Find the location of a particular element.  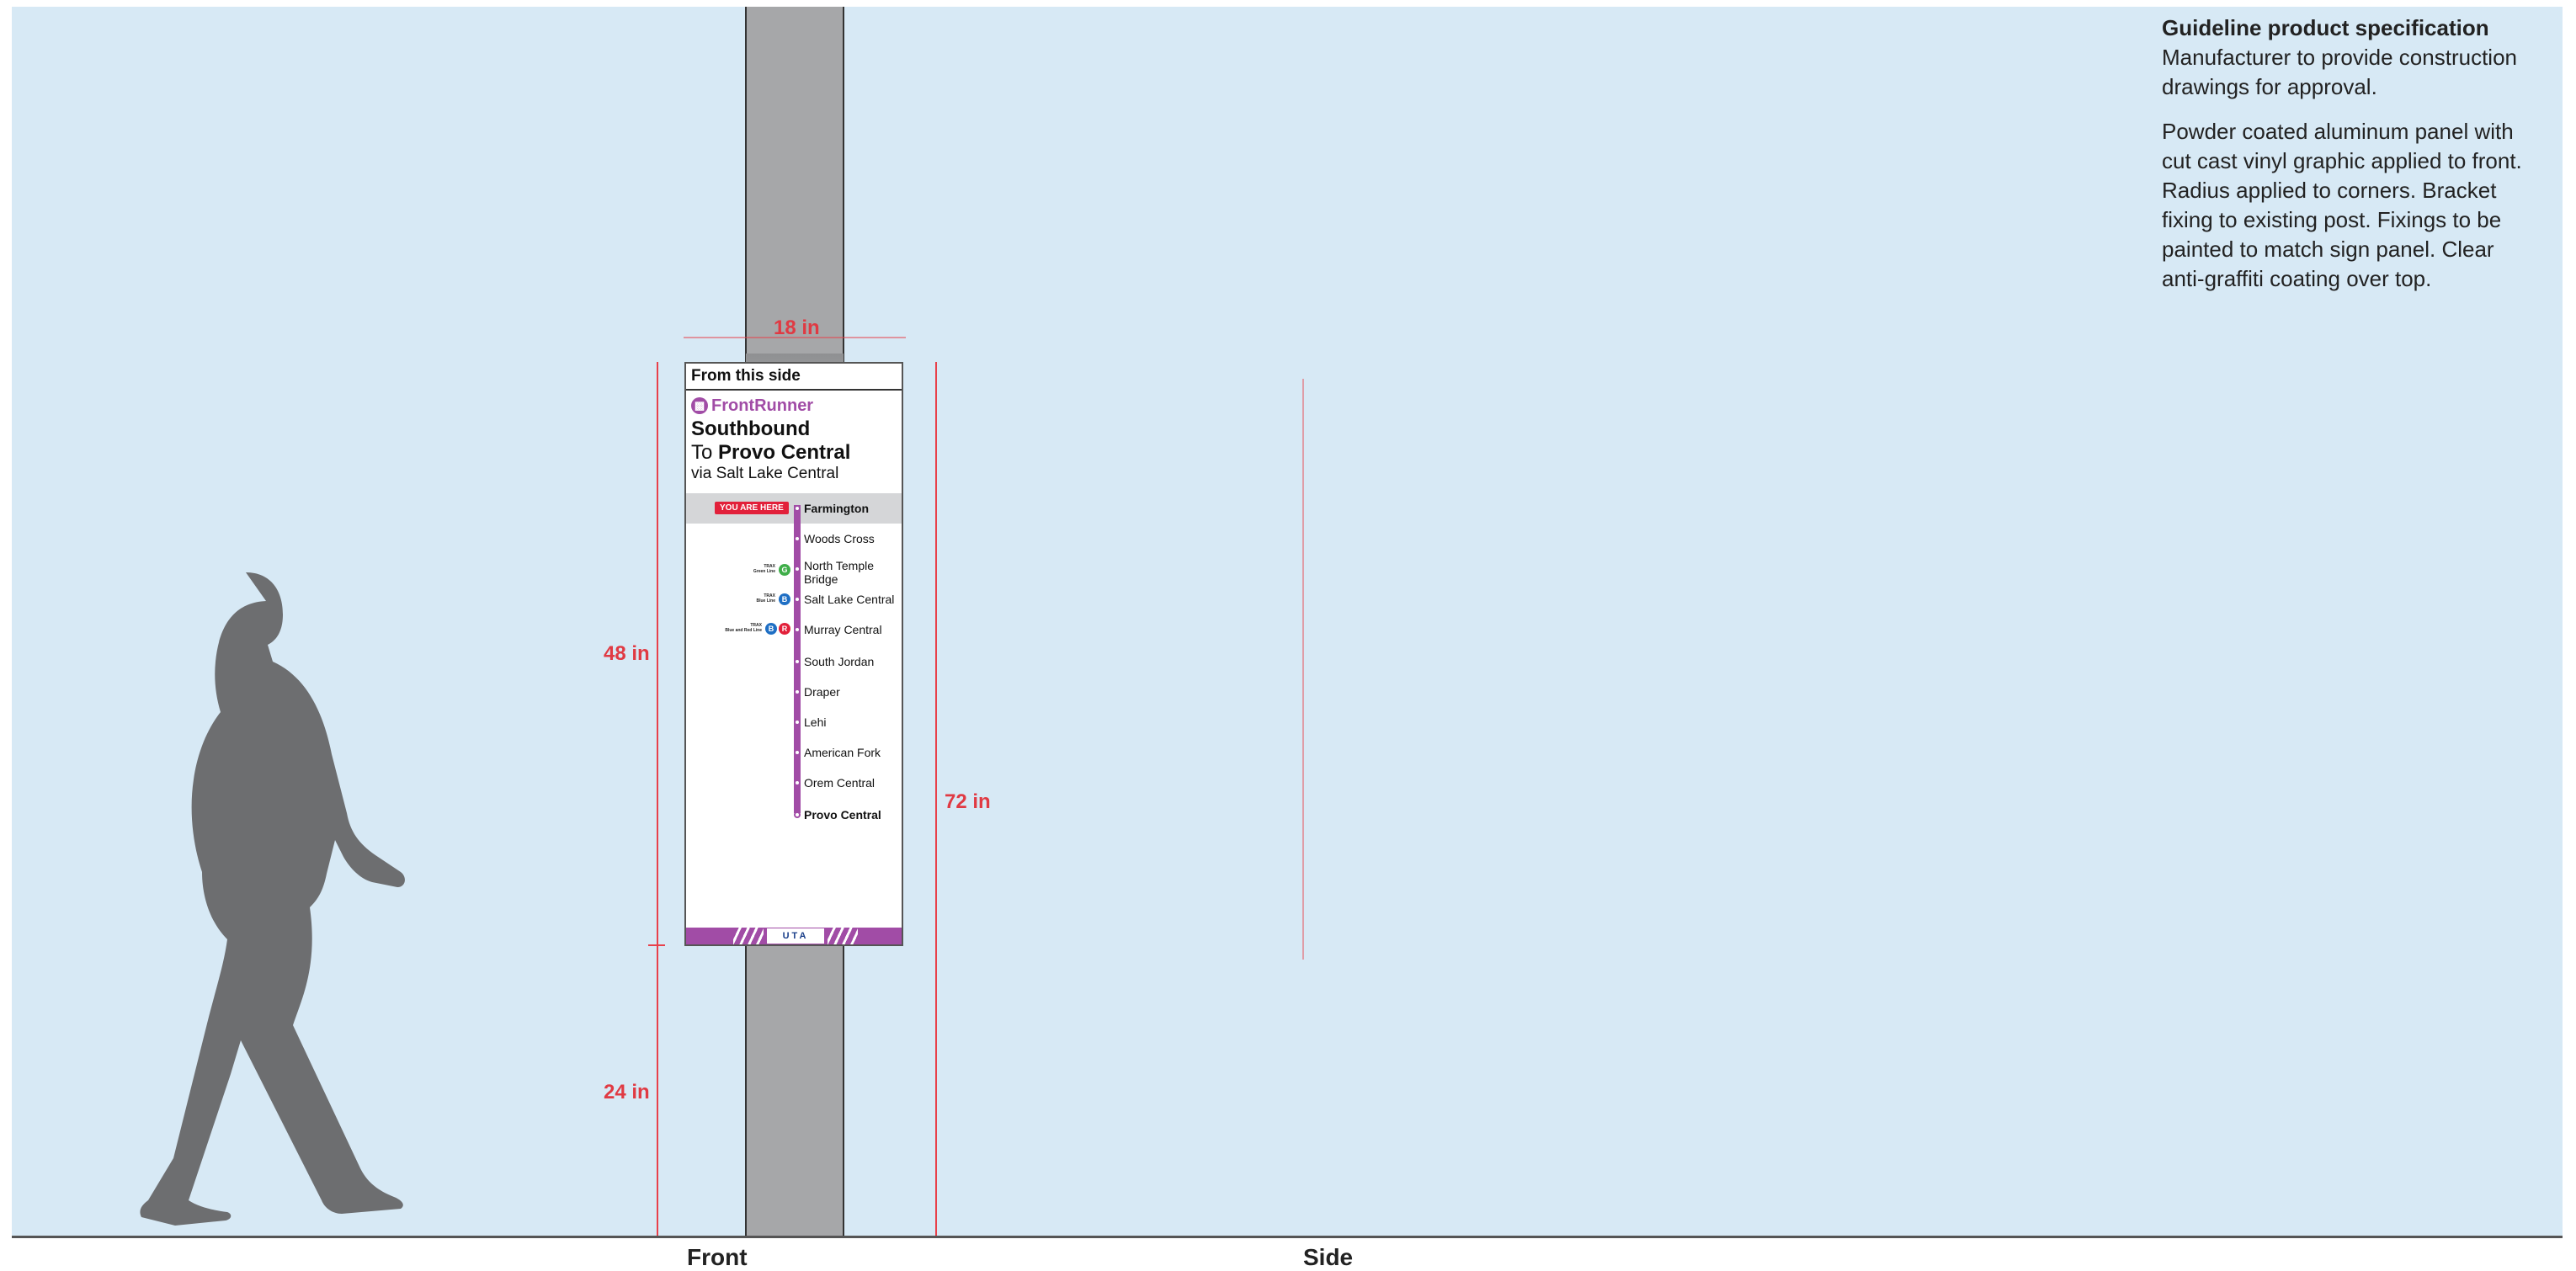

side-view-label: Side is located at coordinates (1329, 1257).